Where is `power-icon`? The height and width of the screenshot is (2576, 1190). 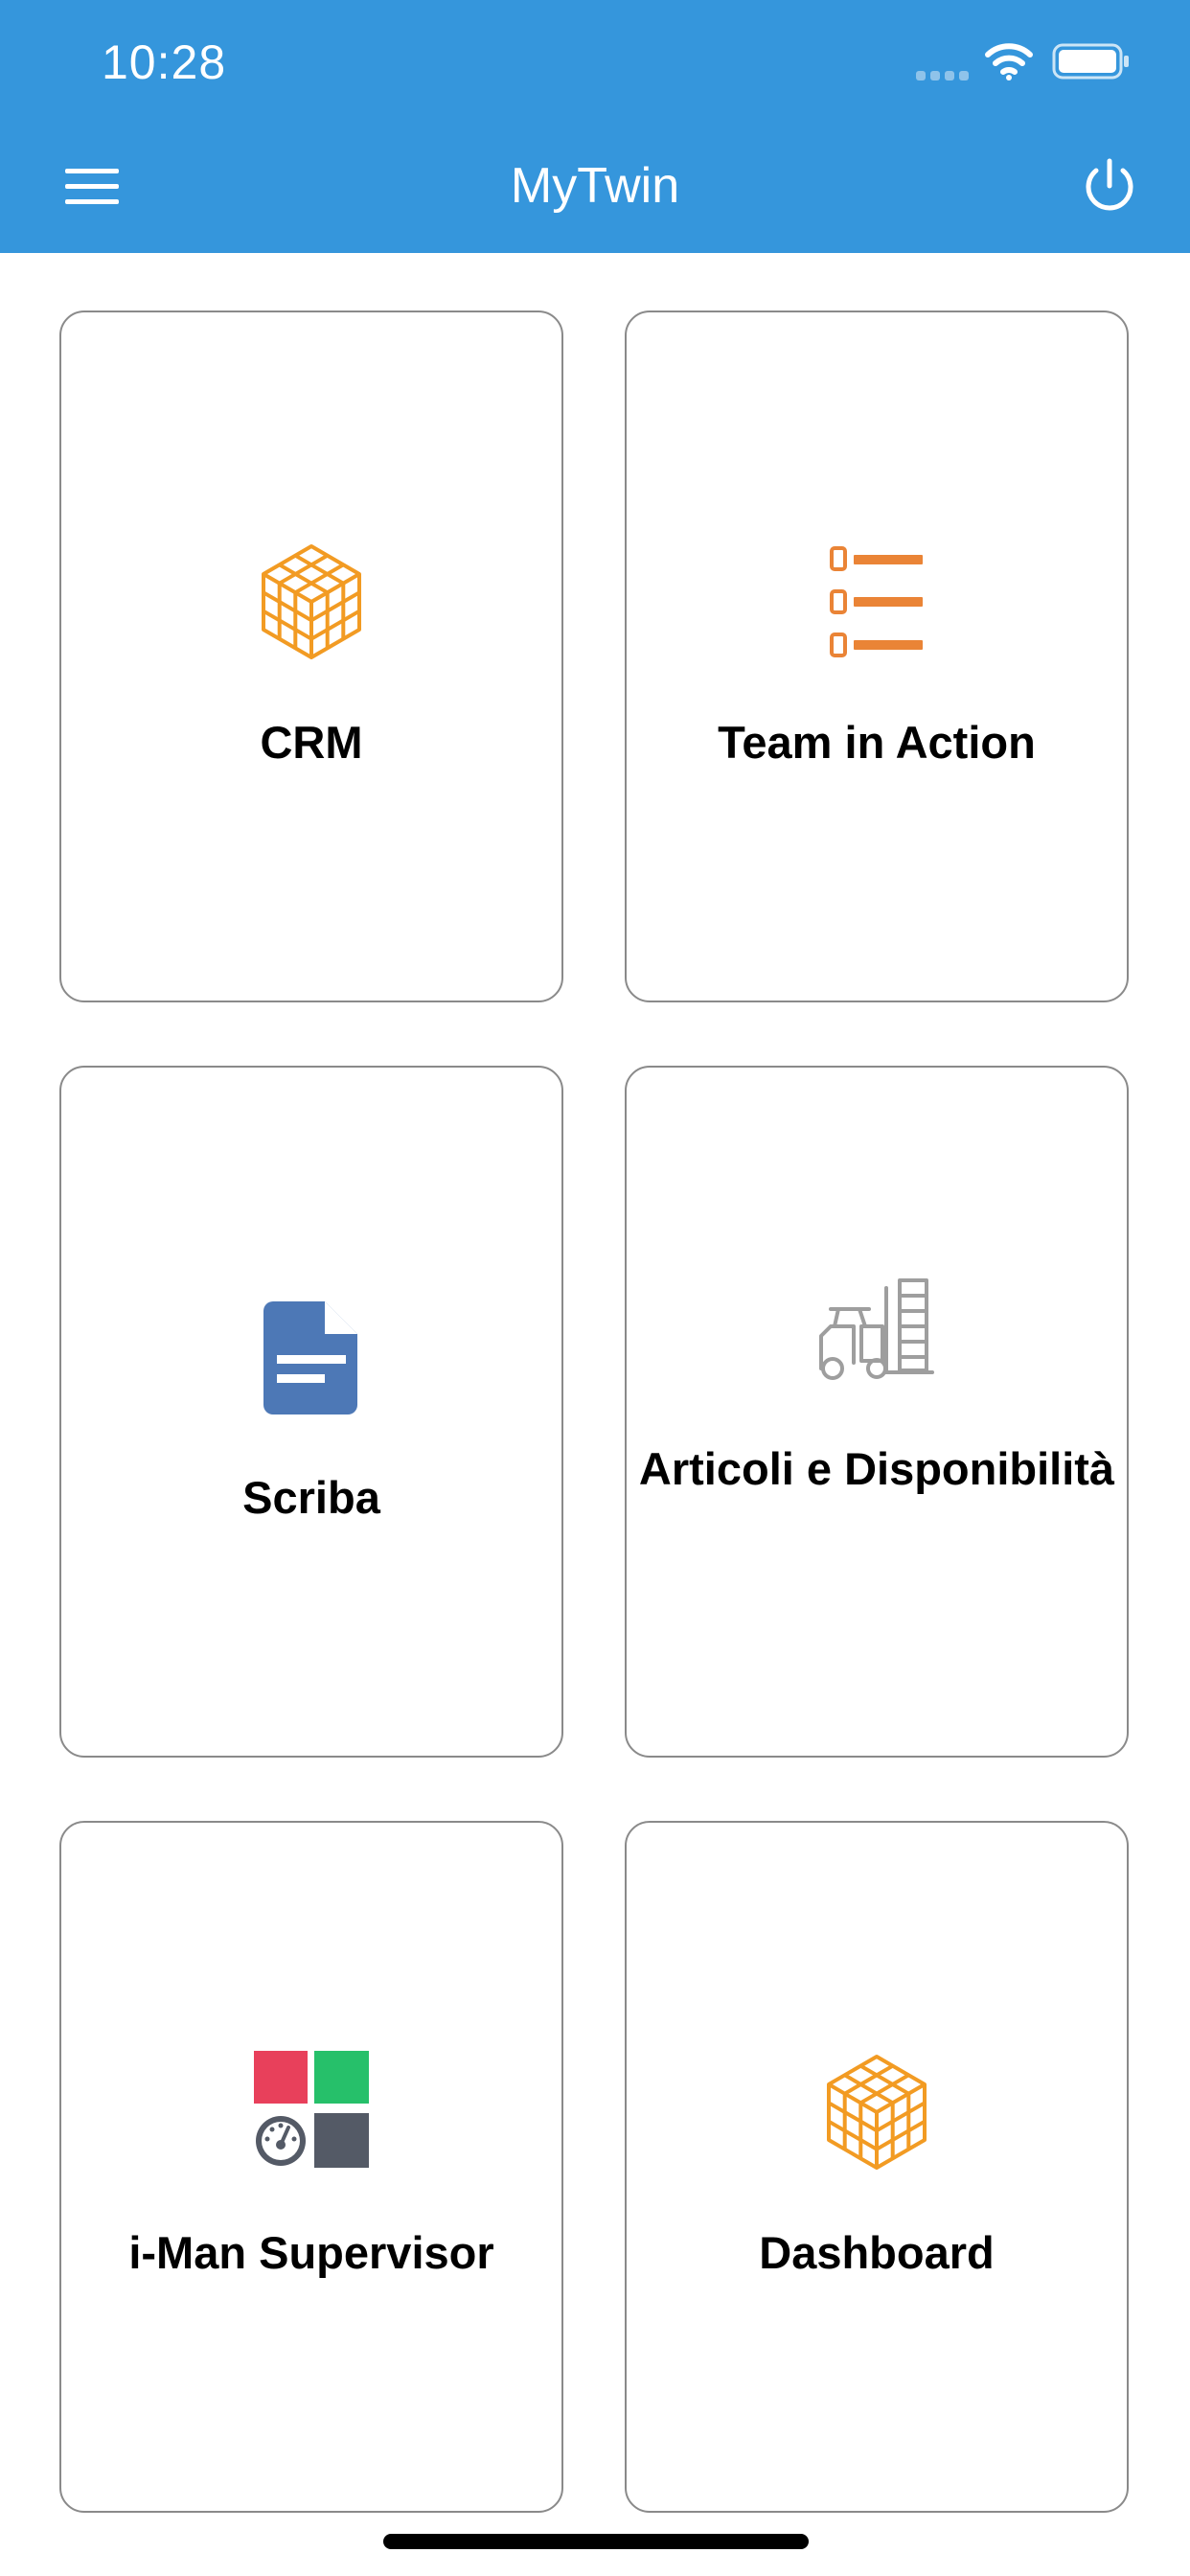 power-icon is located at coordinates (1109, 187).